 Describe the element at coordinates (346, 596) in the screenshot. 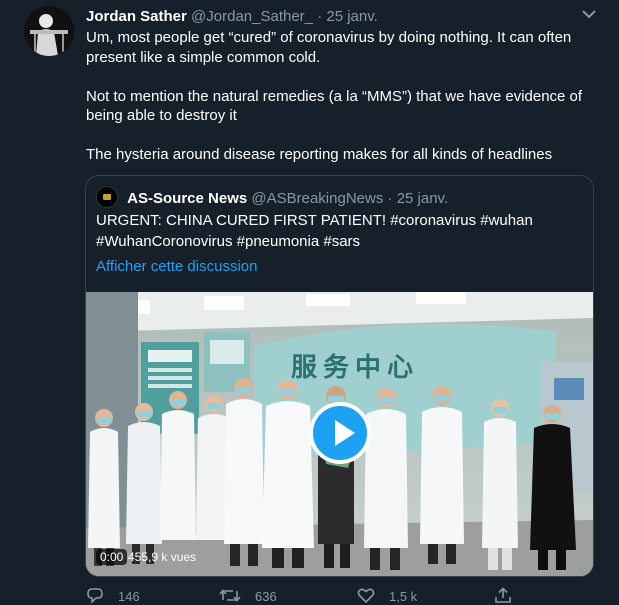

I see `tweet-actions: 146 636 1,5 k` at that location.